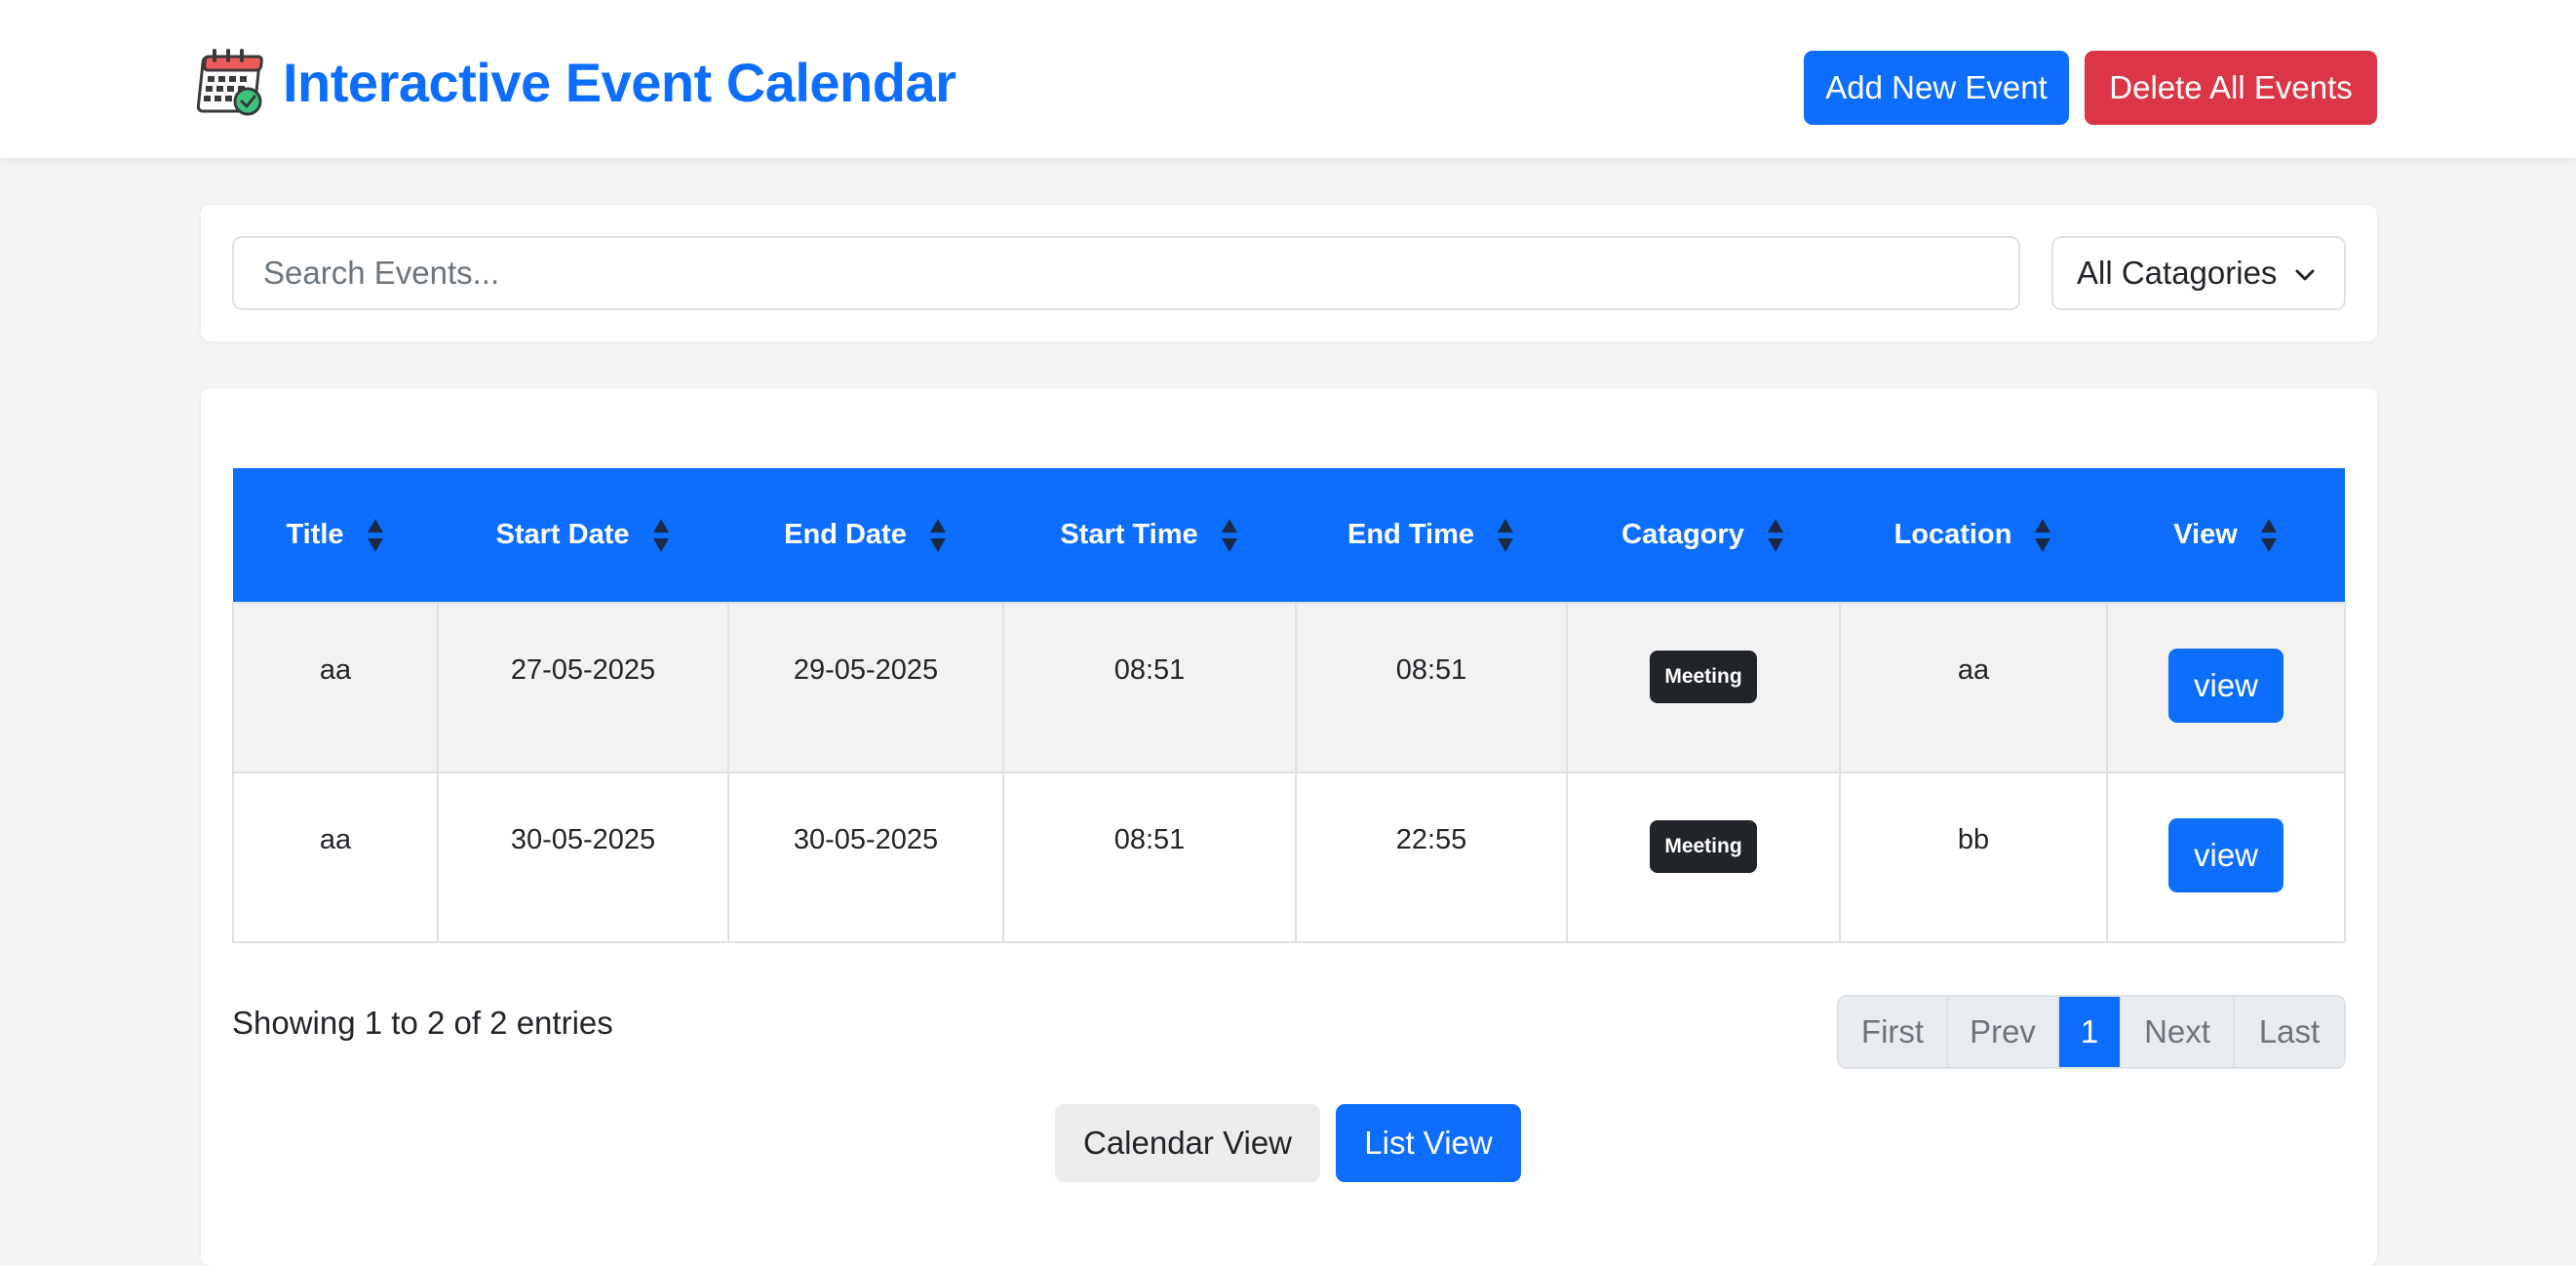 Image resolution: width=2576 pixels, height=1266 pixels. What do you see at coordinates (2003, 1032) in the screenshot?
I see `pagination-prev: Prev` at bounding box center [2003, 1032].